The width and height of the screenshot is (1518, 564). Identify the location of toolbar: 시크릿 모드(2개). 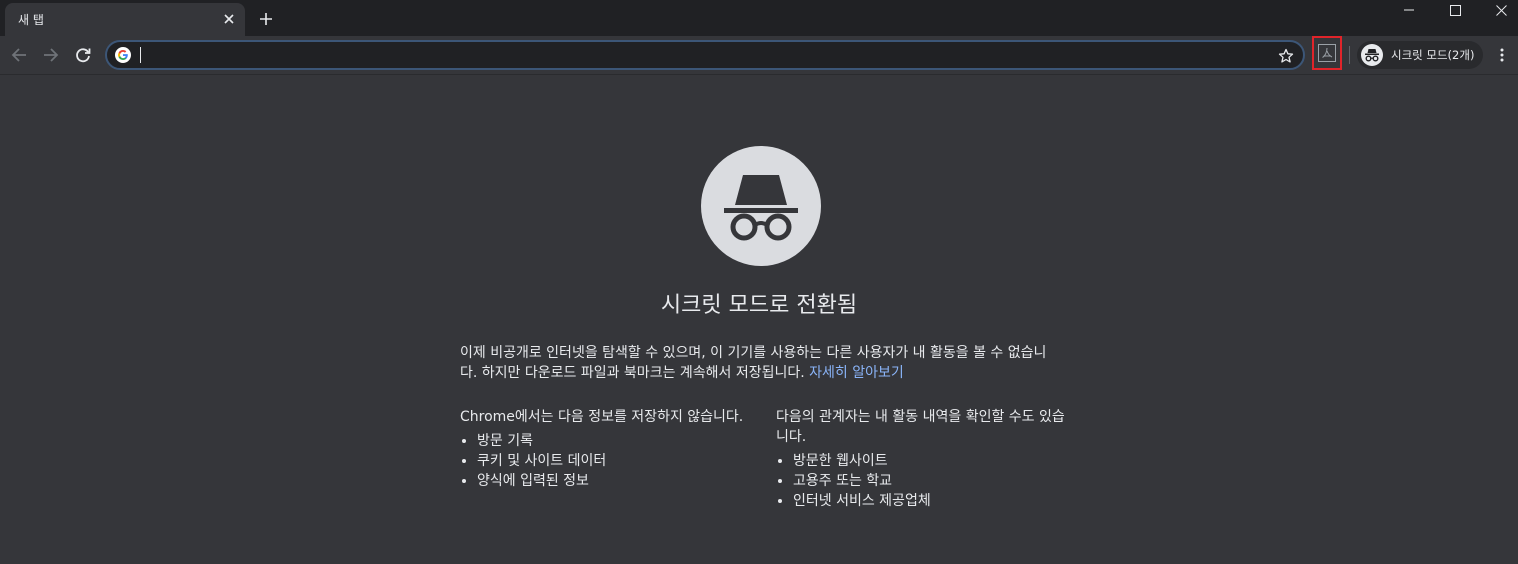
(759, 55).